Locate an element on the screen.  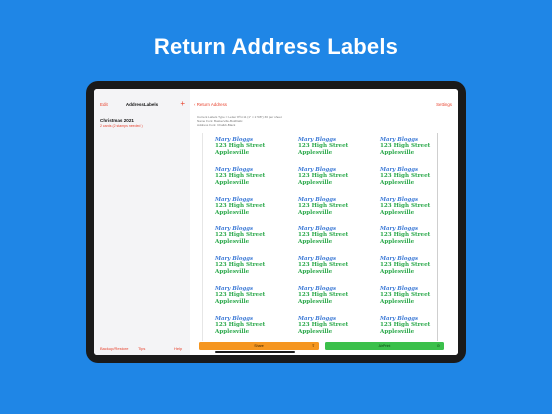
share-button-label: Share is located at coordinates (259, 346).